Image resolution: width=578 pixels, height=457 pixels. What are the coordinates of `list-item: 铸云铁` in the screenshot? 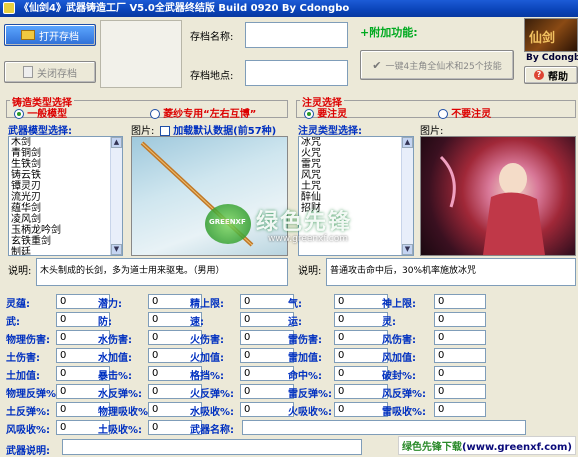 It's located at (66, 175).